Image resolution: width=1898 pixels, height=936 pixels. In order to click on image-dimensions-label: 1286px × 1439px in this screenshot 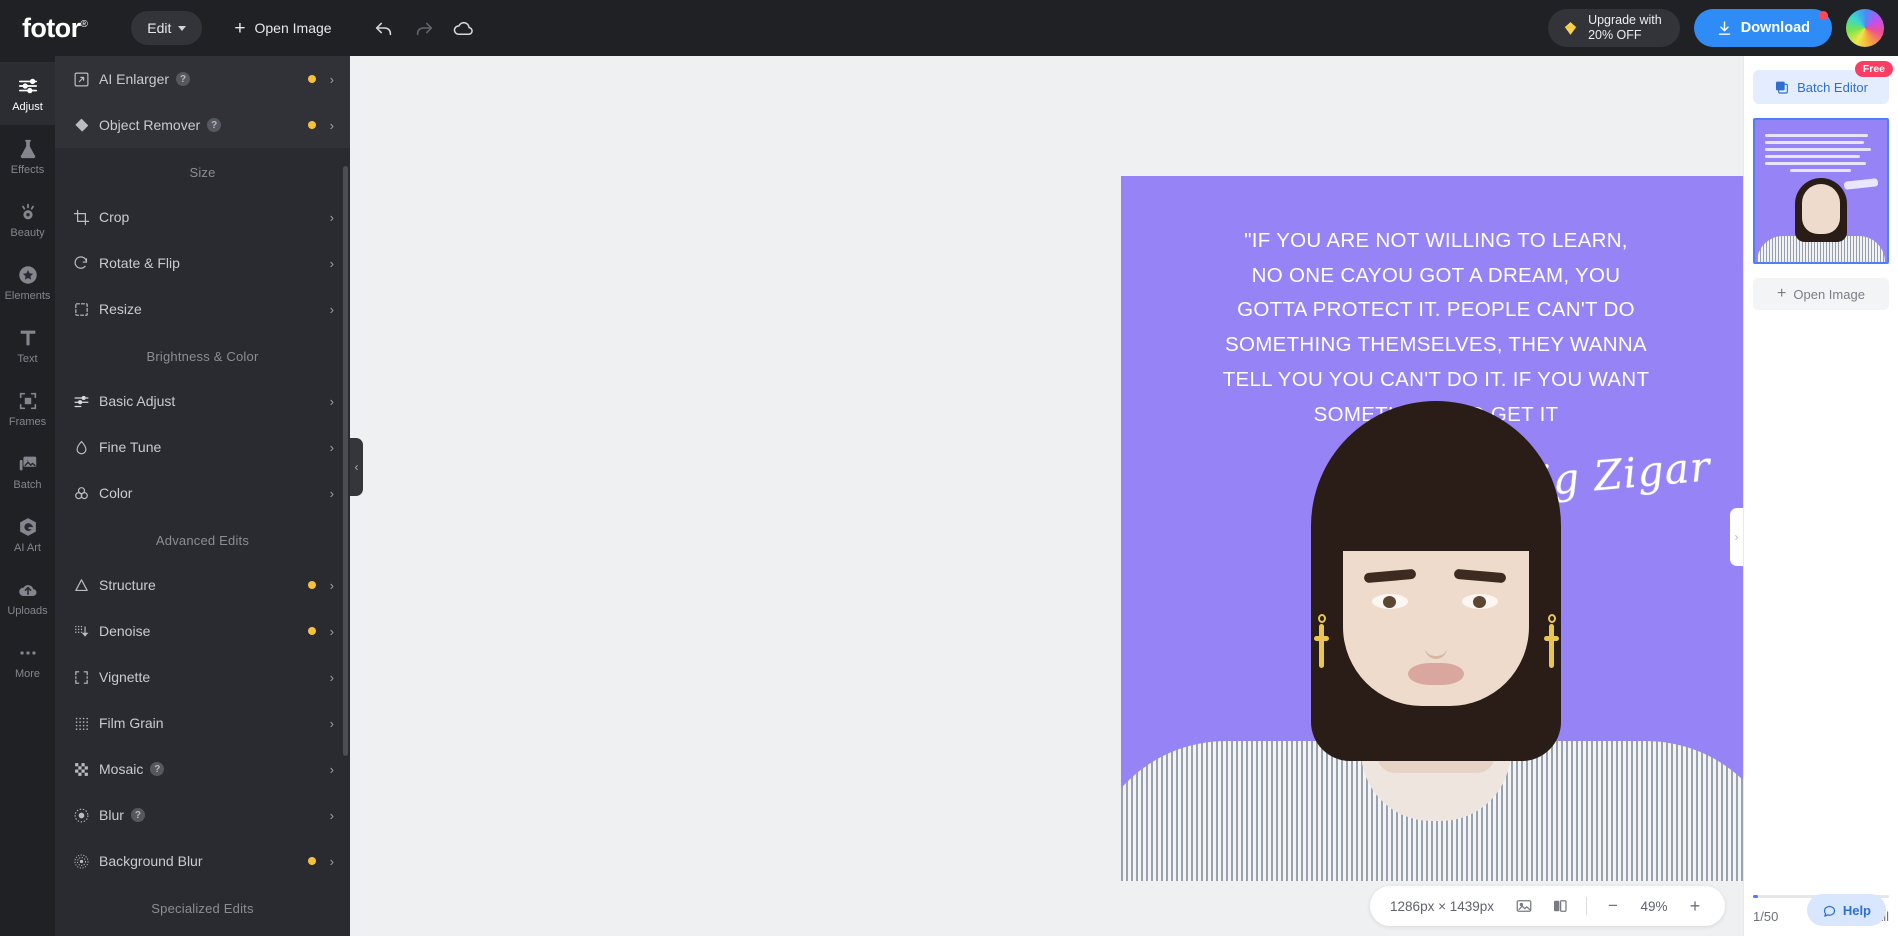, I will do `click(1442, 906)`.